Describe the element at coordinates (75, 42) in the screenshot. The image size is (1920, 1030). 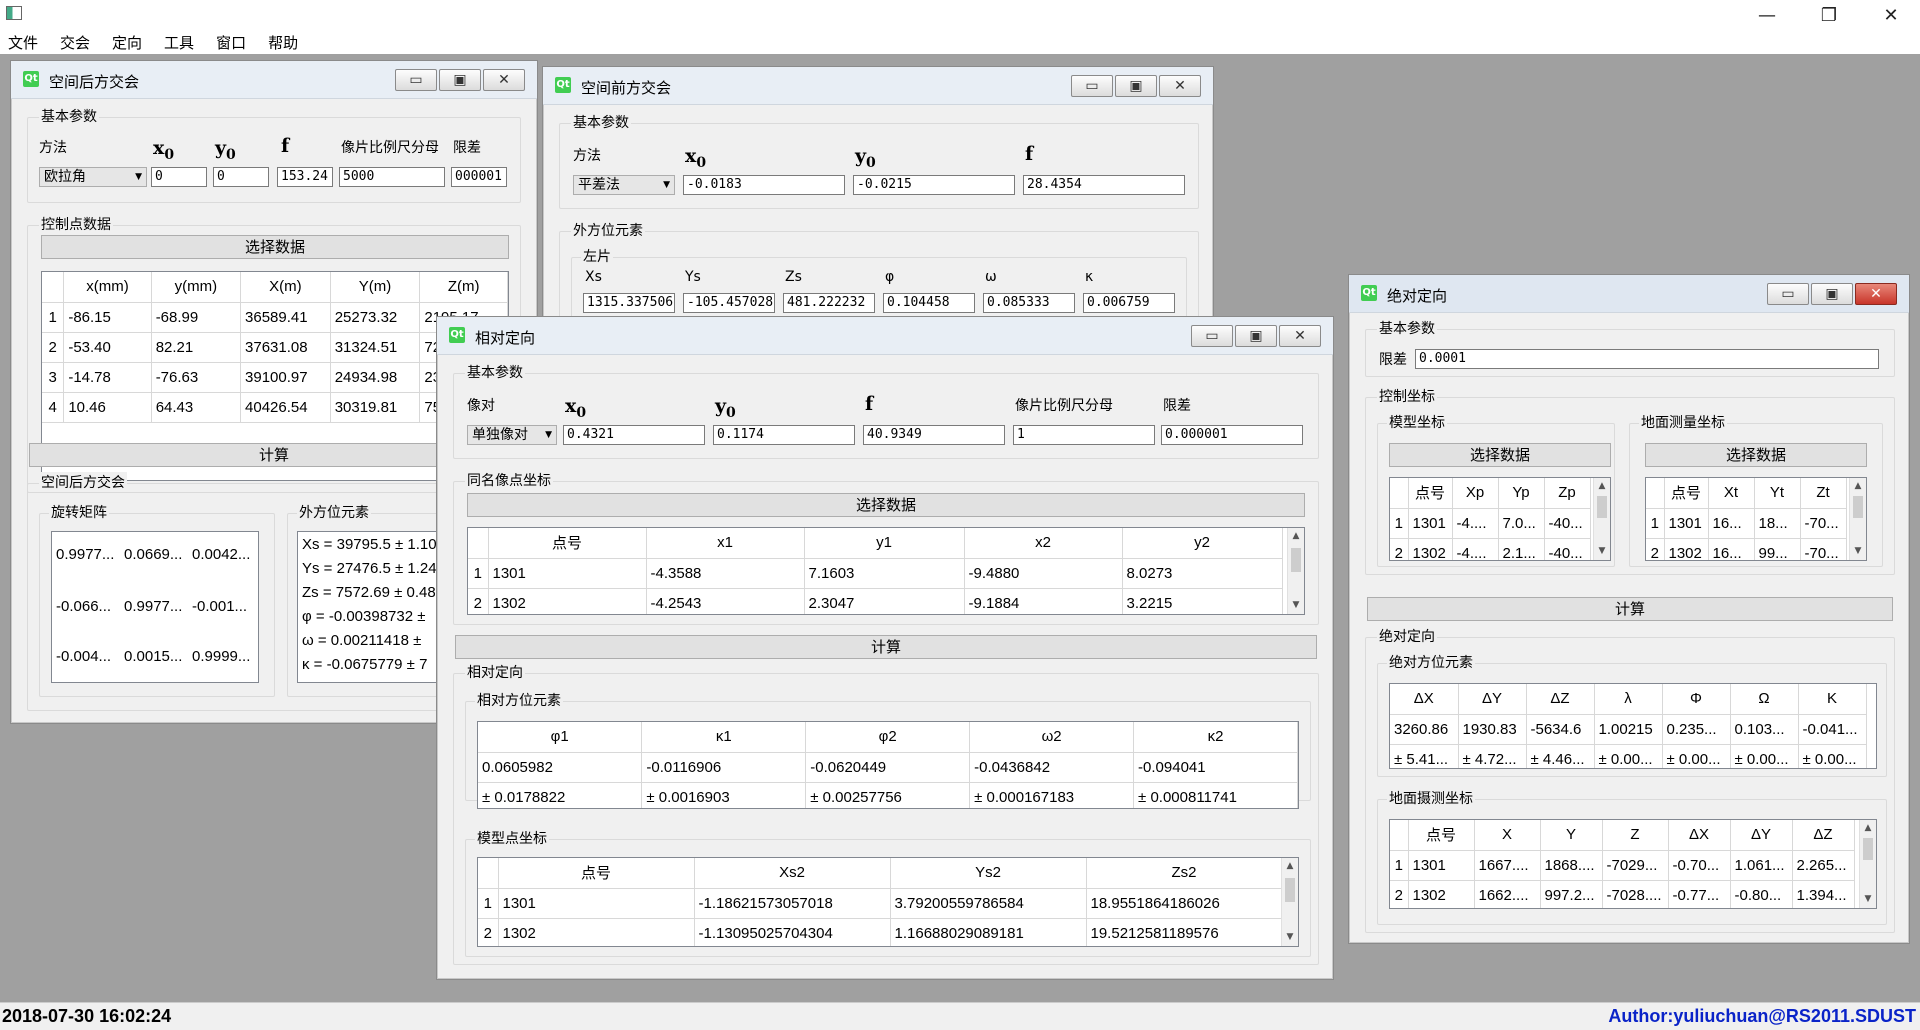
I see `menu-intersect: 交会` at that location.